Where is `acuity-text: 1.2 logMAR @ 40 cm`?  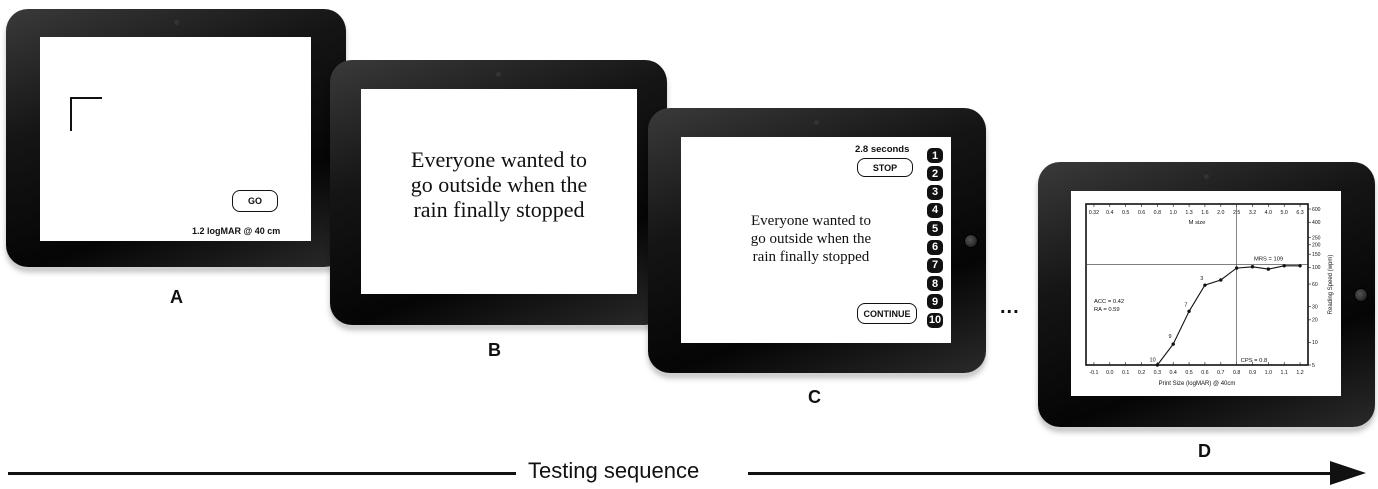
acuity-text: 1.2 logMAR @ 40 cm is located at coordinates (236, 231).